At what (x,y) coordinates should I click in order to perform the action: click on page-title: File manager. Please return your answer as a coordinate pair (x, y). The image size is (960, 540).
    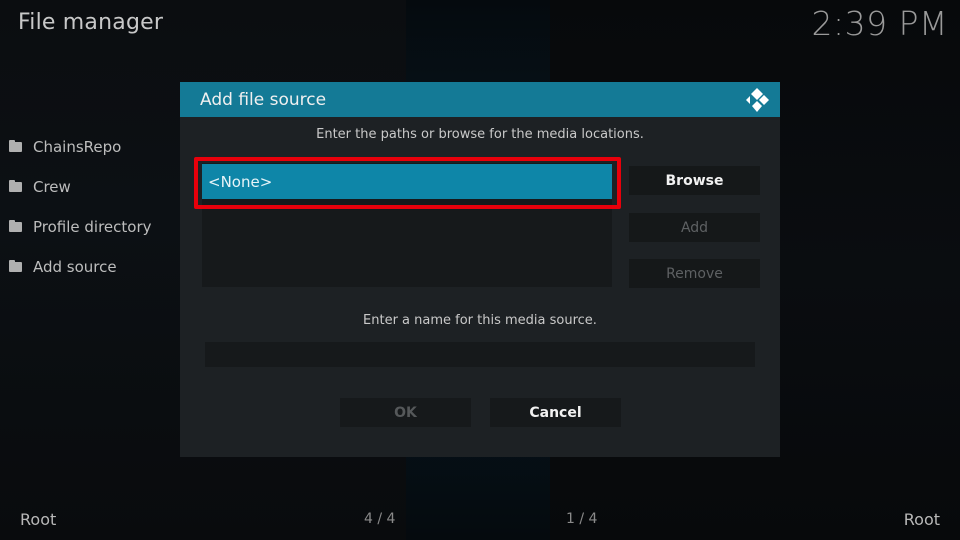
    Looking at the image, I should click on (91, 22).